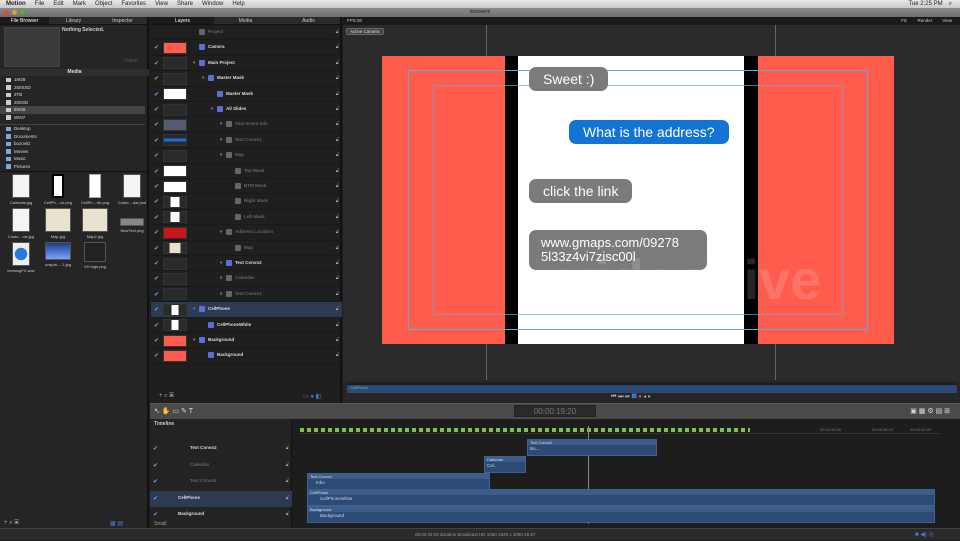  Describe the element at coordinates (72, 95) in the screenshot. I see `drive-item: 2TB` at that location.